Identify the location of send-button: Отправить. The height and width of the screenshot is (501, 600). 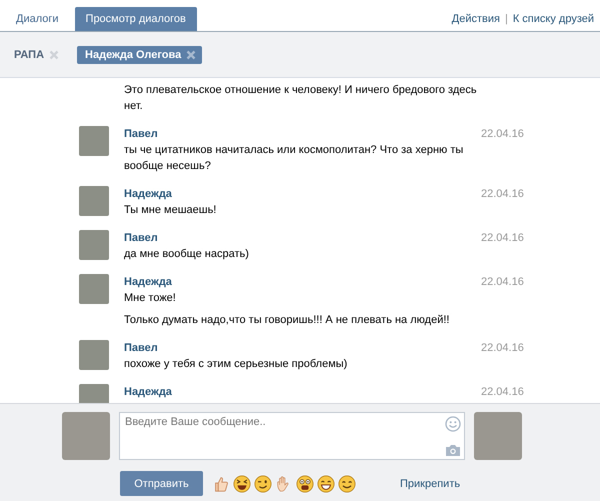
(161, 483).